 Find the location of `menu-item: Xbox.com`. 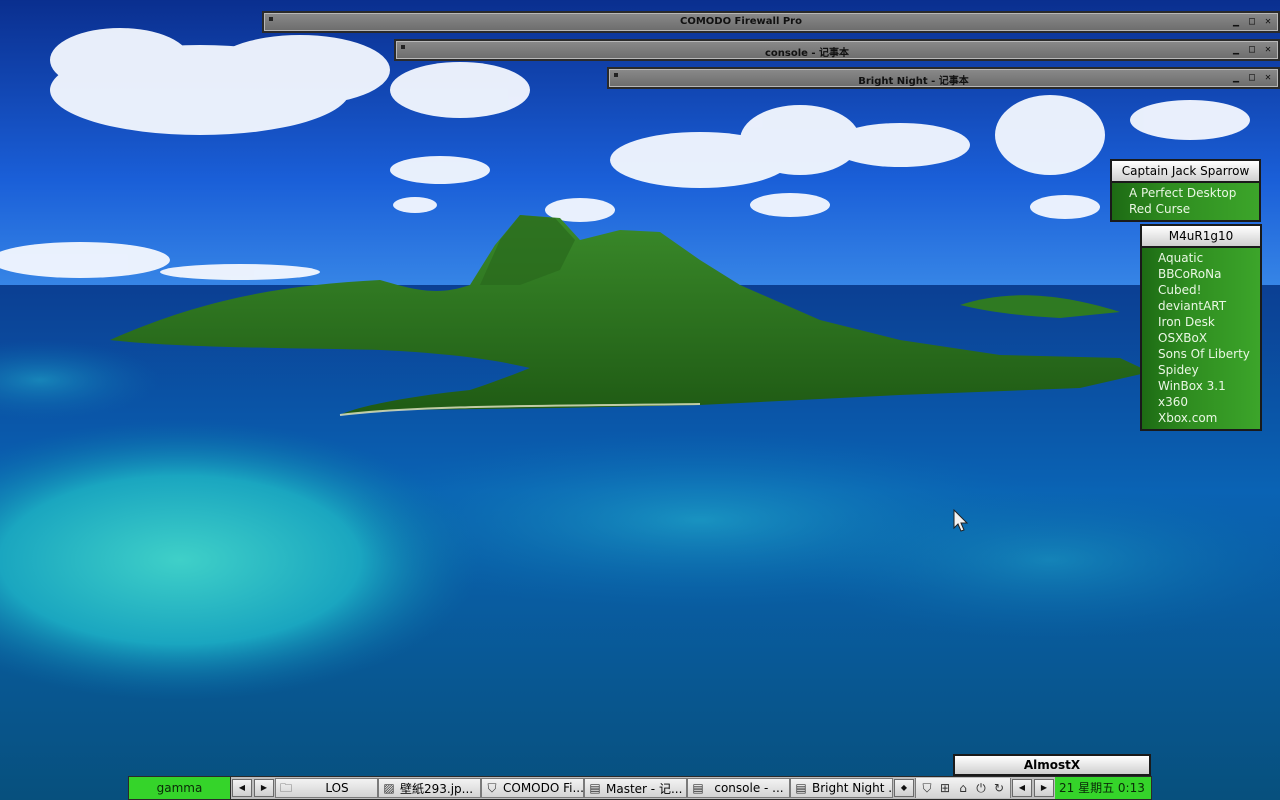

menu-item: Xbox.com is located at coordinates (1209, 418).